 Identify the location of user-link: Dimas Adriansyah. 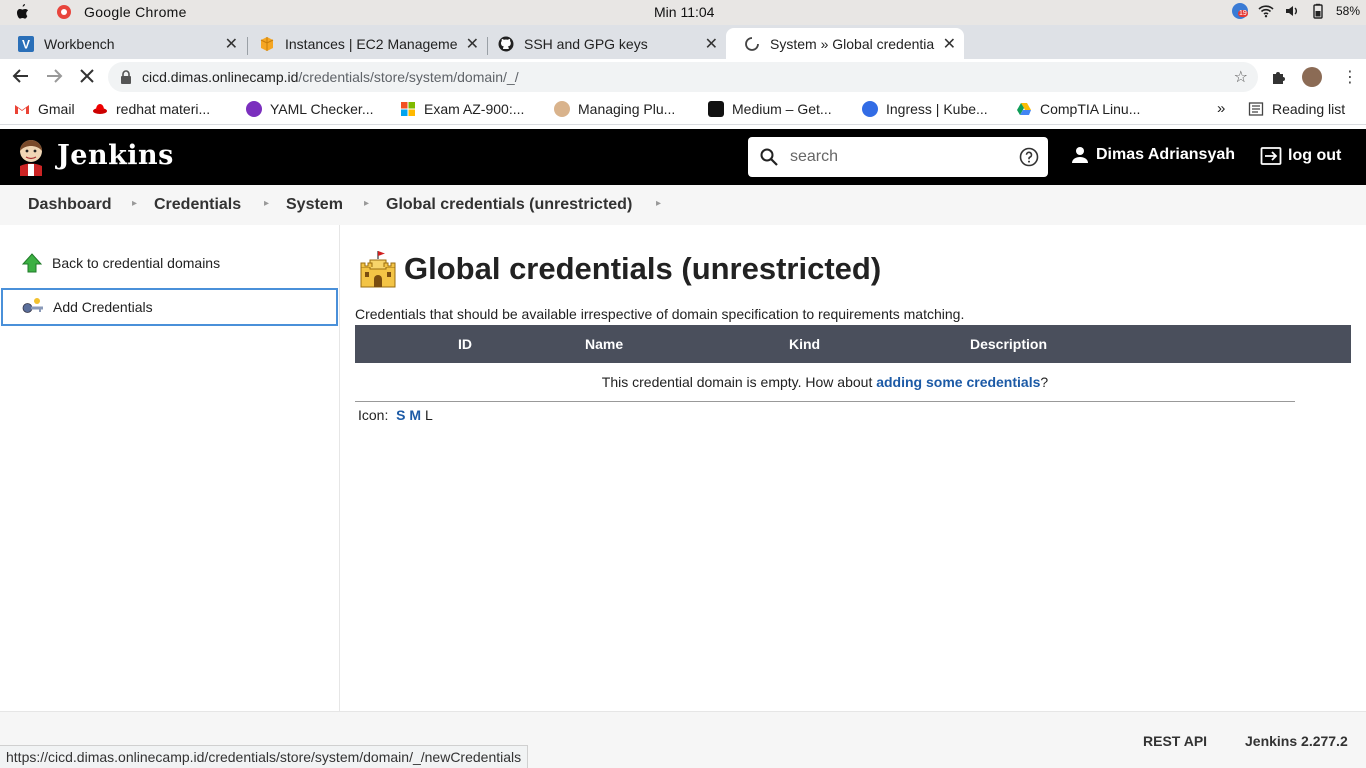
(1153, 155).